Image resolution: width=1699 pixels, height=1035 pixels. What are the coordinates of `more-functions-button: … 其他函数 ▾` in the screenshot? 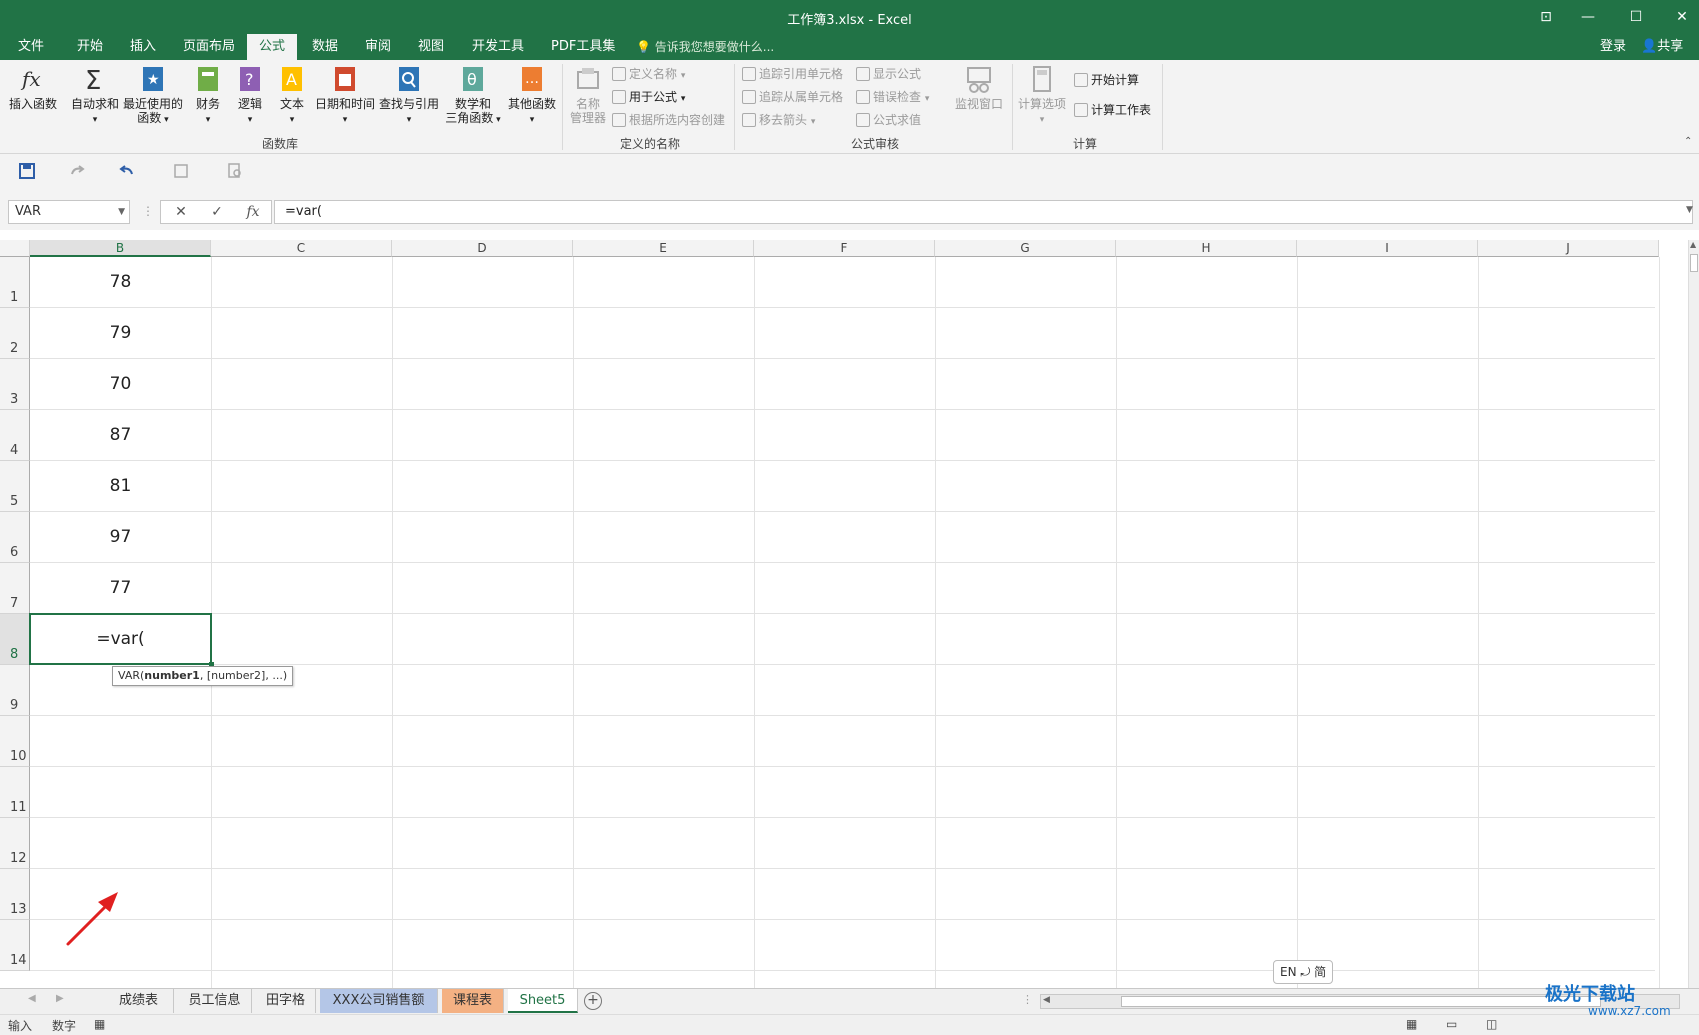 It's located at (532, 95).